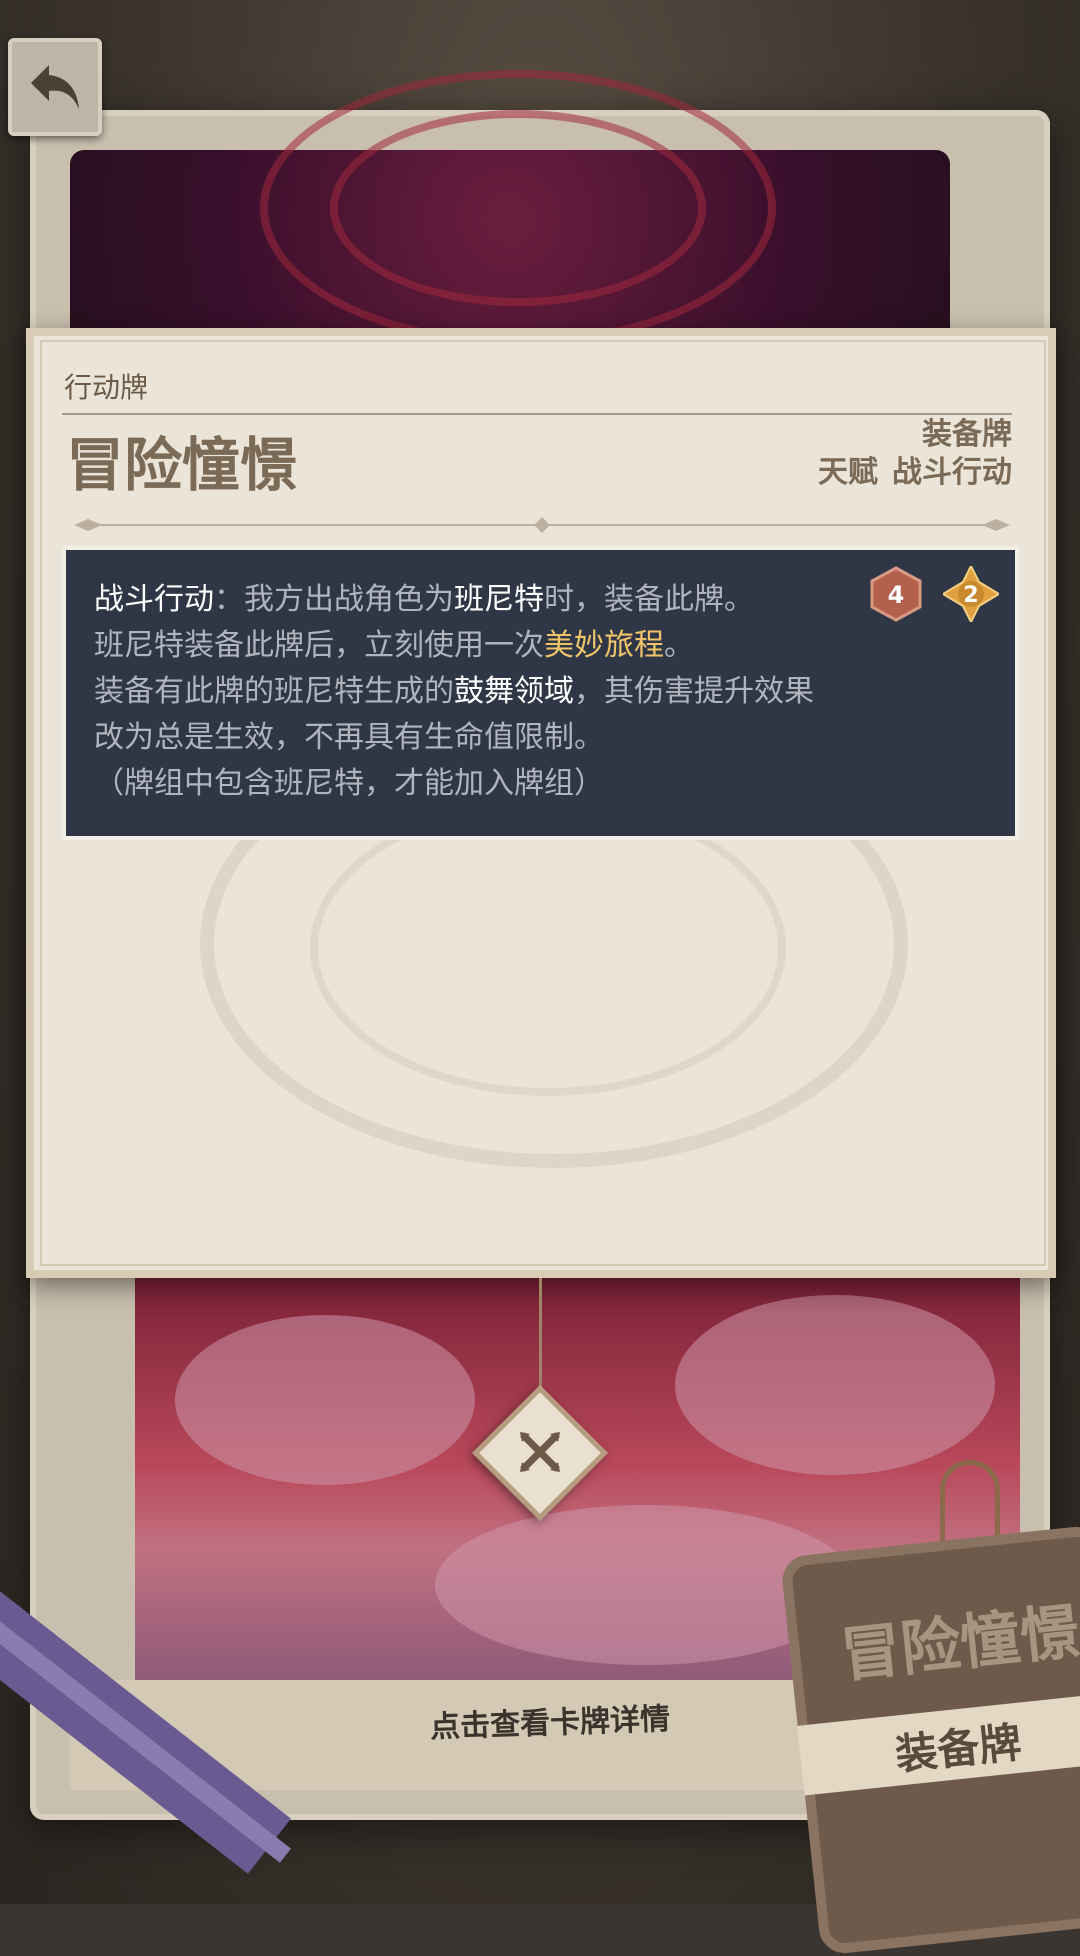  What do you see at coordinates (319, 645) in the screenshot?
I see `description-text: 班尼特装备此牌后，立刻使用一次` at bounding box center [319, 645].